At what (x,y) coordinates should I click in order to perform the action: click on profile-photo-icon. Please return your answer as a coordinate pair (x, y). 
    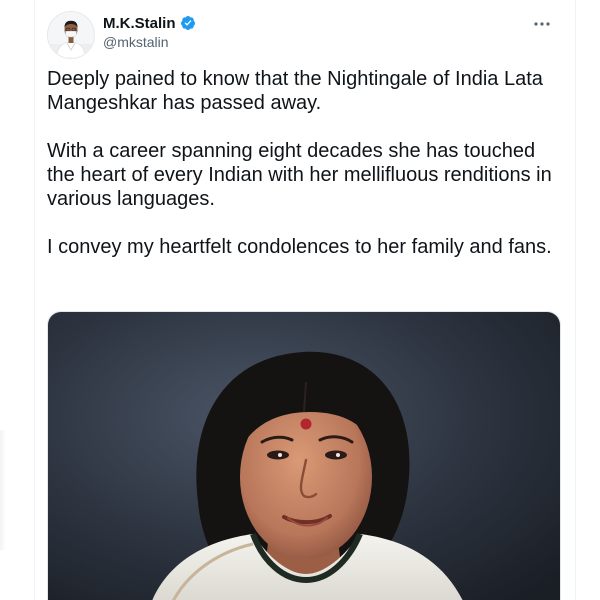
    Looking at the image, I should click on (71, 35).